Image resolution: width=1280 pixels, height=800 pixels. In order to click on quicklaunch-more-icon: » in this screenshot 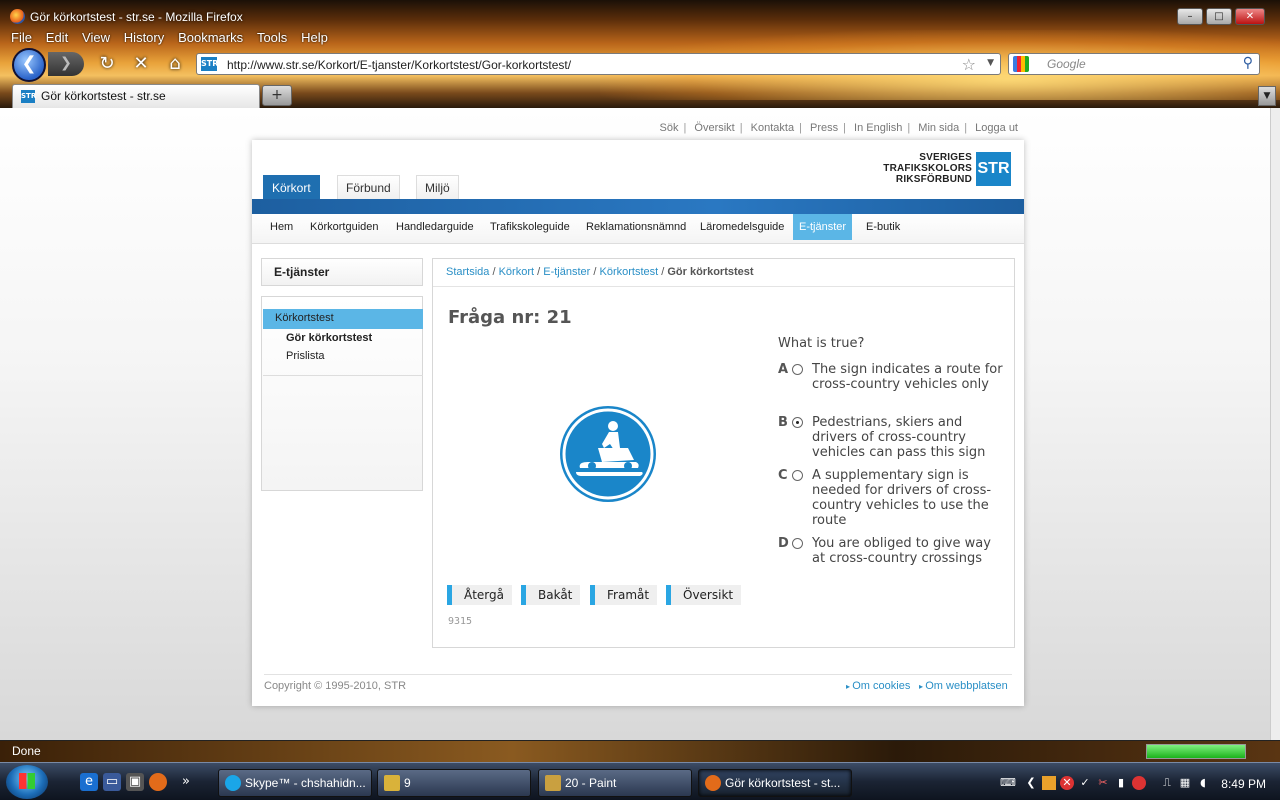, I will do `click(186, 782)`.